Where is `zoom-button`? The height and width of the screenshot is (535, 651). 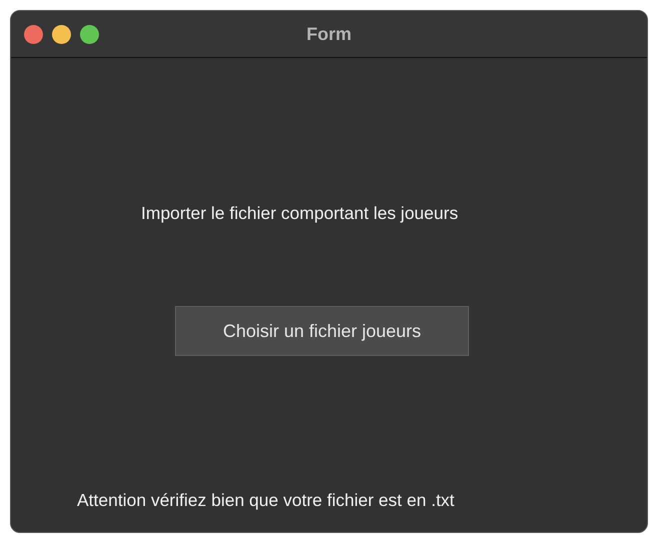
zoom-button is located at coordinates (89, 34).